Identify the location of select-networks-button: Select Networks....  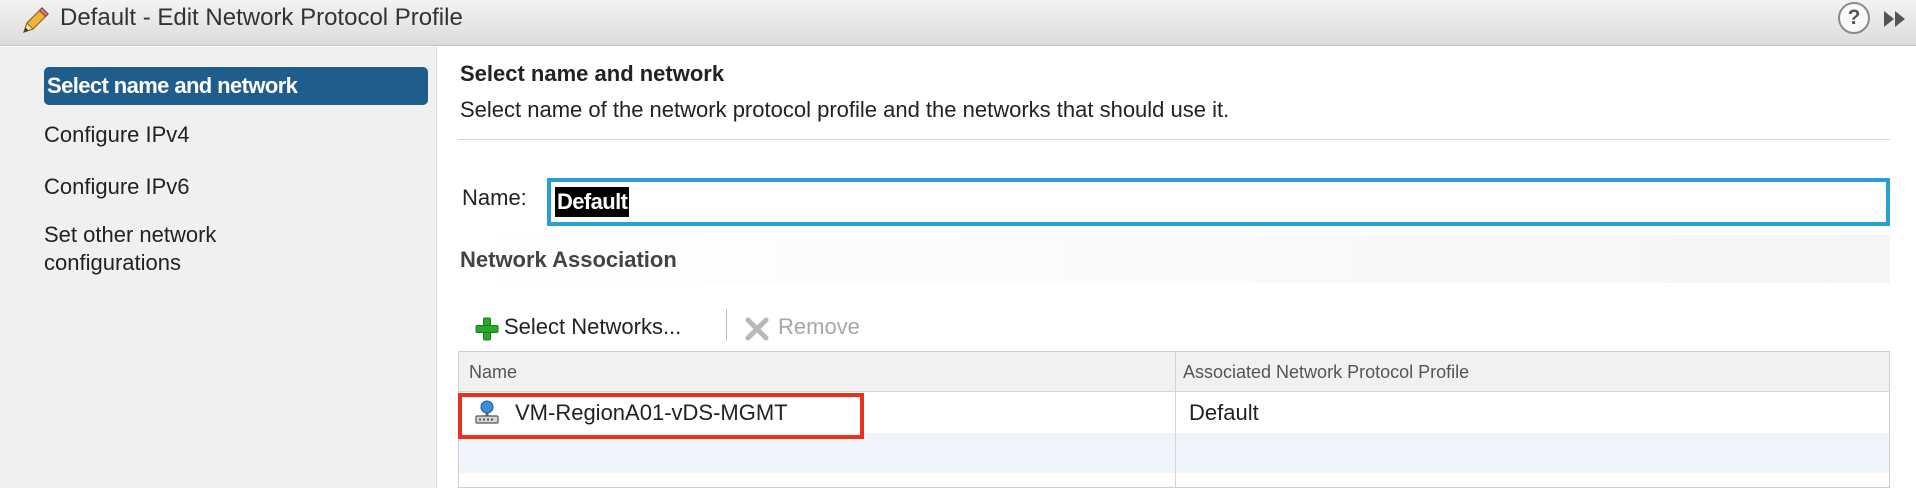
(594, 326).